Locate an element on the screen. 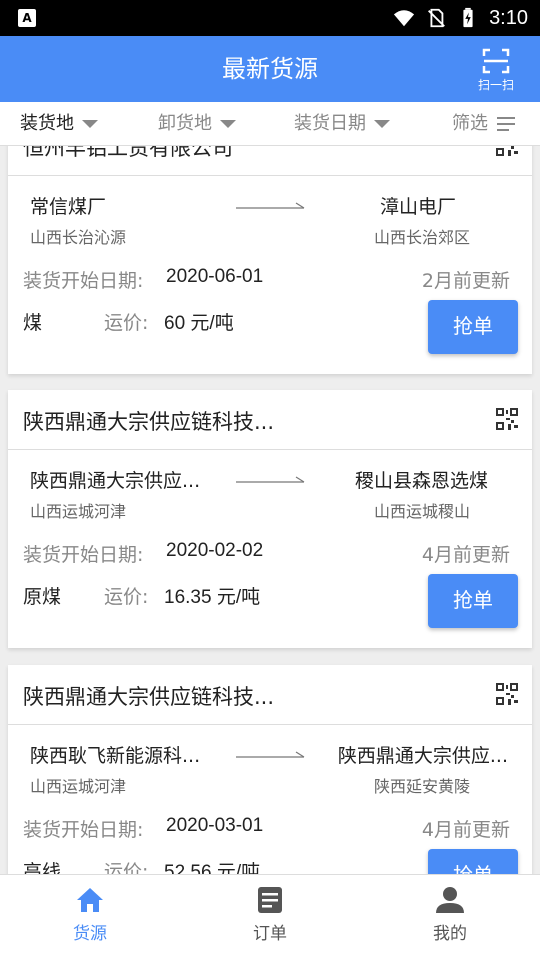  destination-location: 山西长治郊区 is located at coordinates (421, 237).